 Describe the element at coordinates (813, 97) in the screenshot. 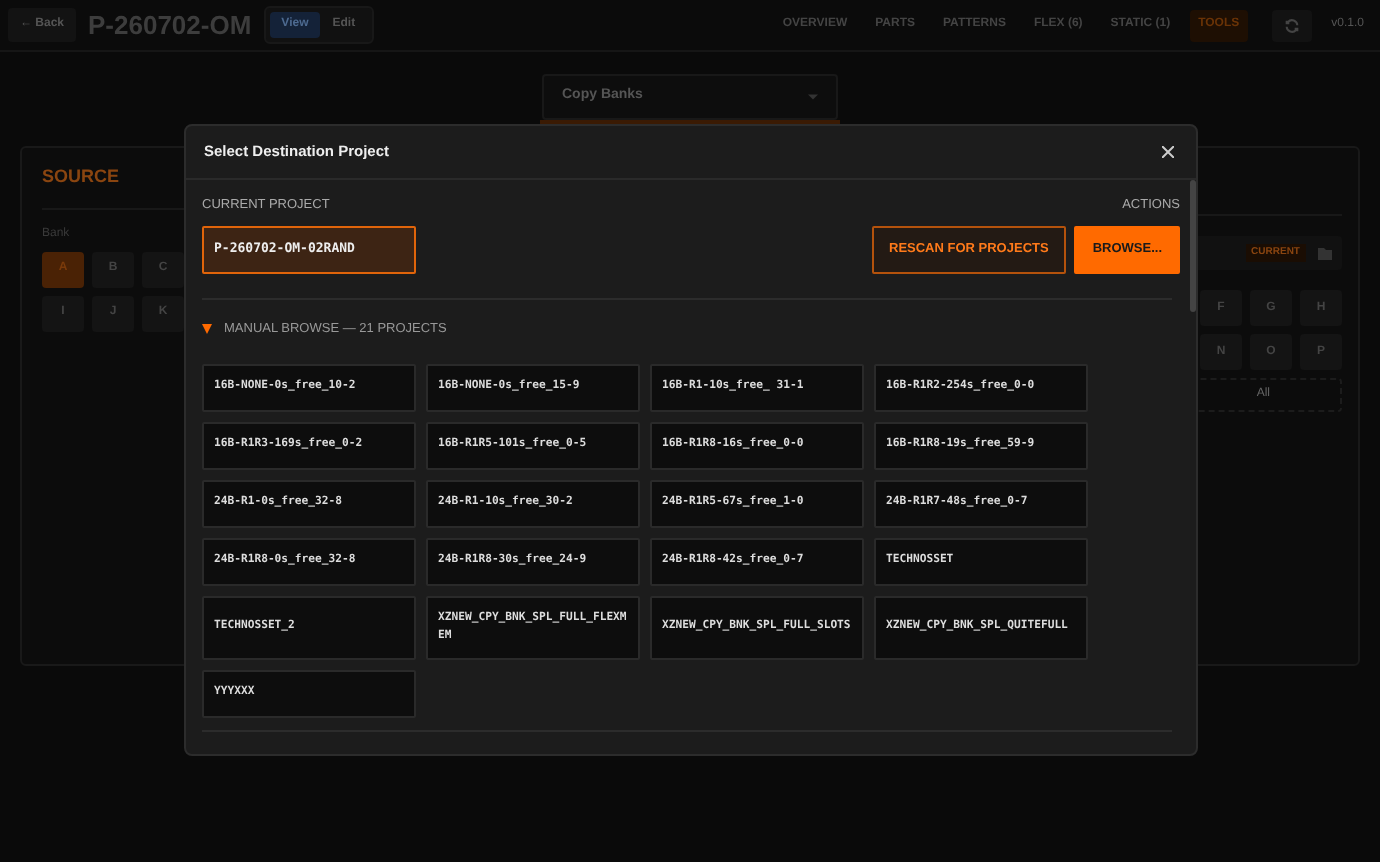

I see `caret-icon` at that location.